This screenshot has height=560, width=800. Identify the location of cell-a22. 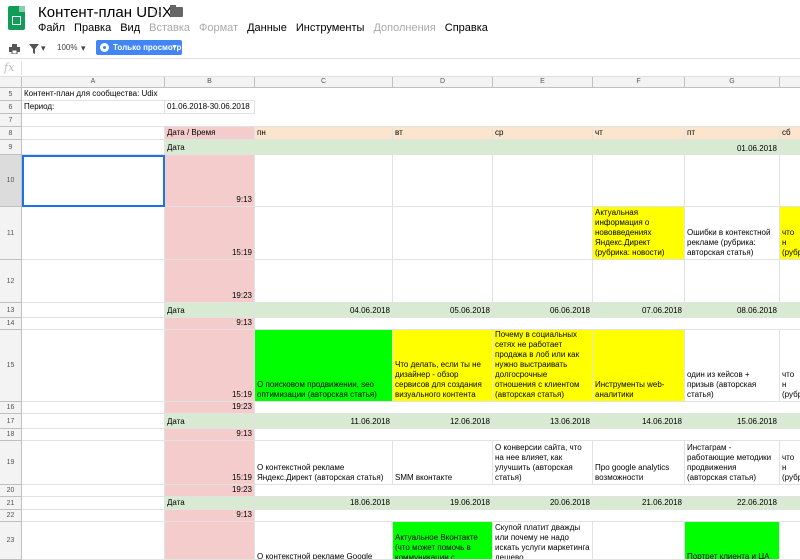
(93, 516).